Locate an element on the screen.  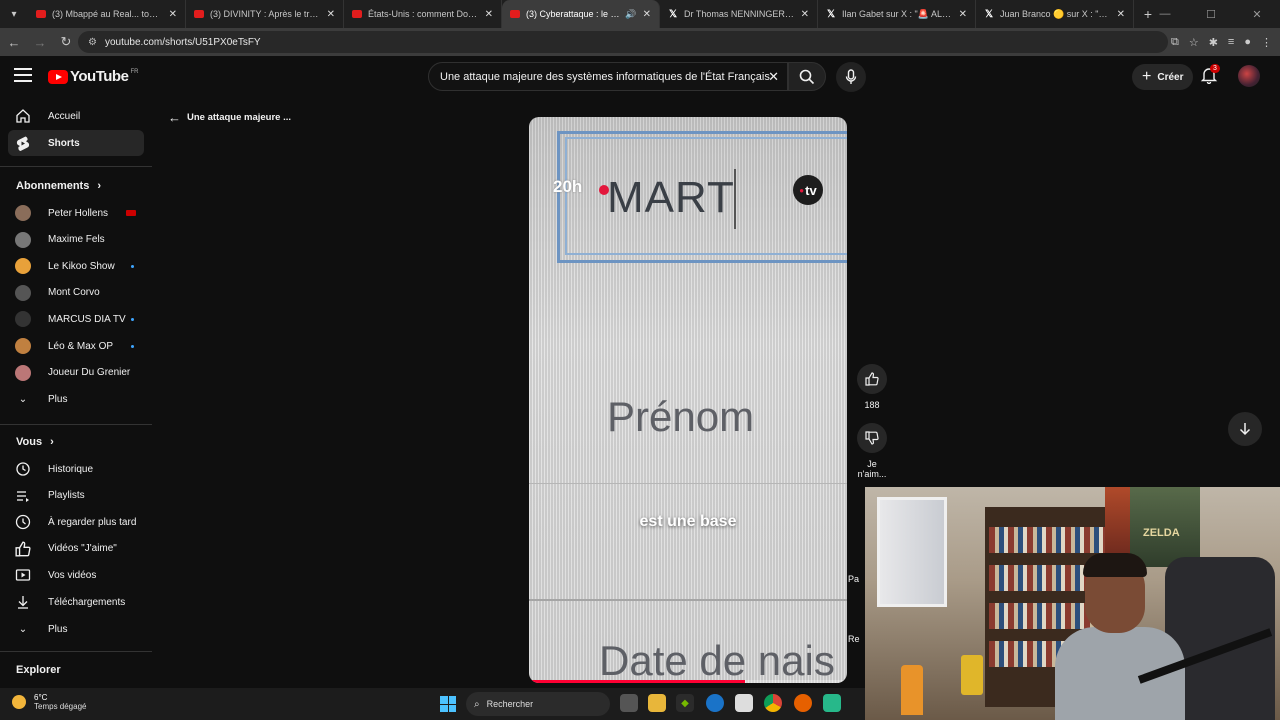
text-cursor is located at coordinates (735, 199).